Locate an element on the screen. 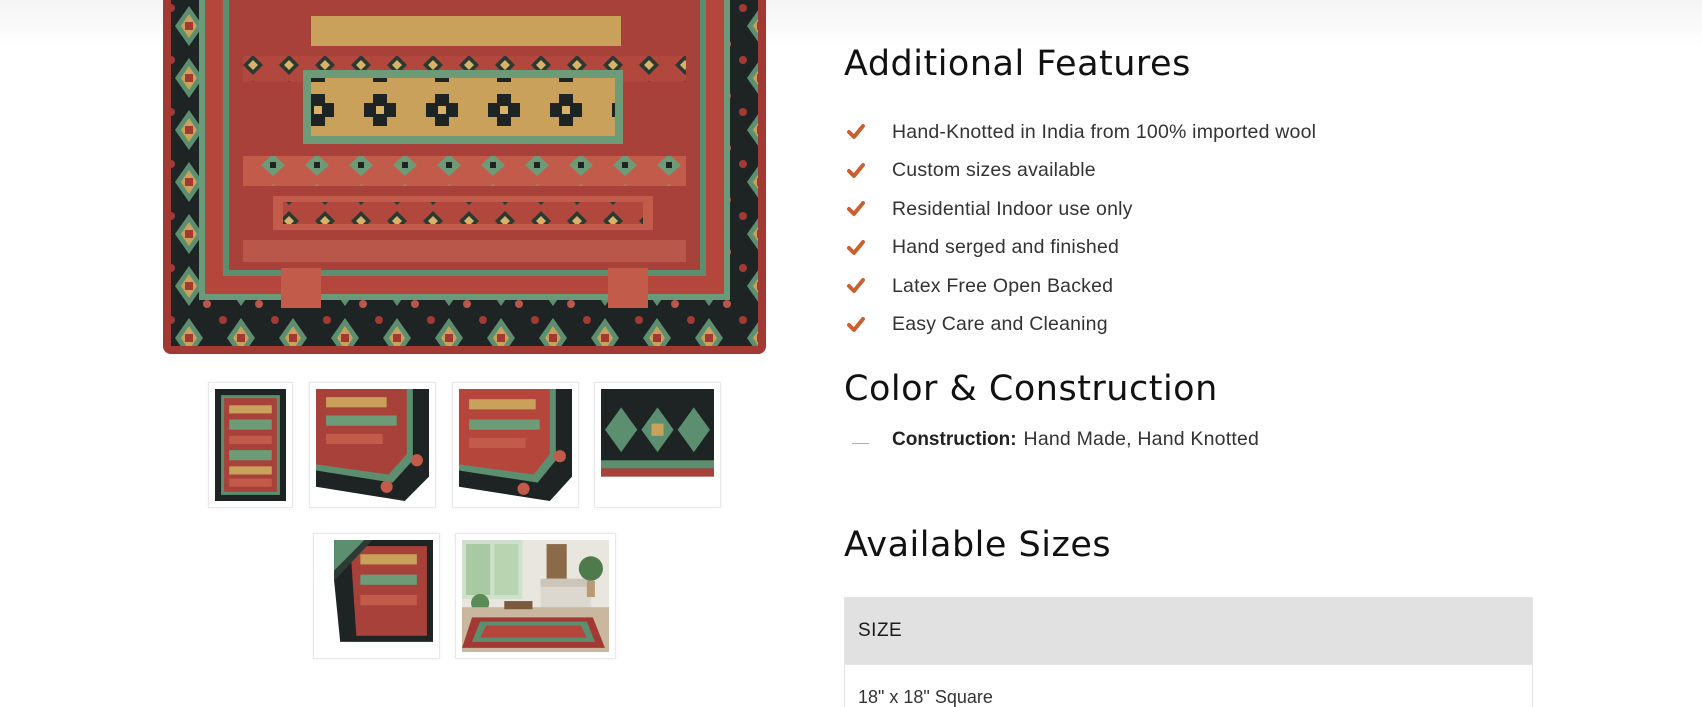 This screenshot has height=707, width=1702. construction-row: Construction: Hand Made, Hand Knotted is located at coordinates (1055, 439).